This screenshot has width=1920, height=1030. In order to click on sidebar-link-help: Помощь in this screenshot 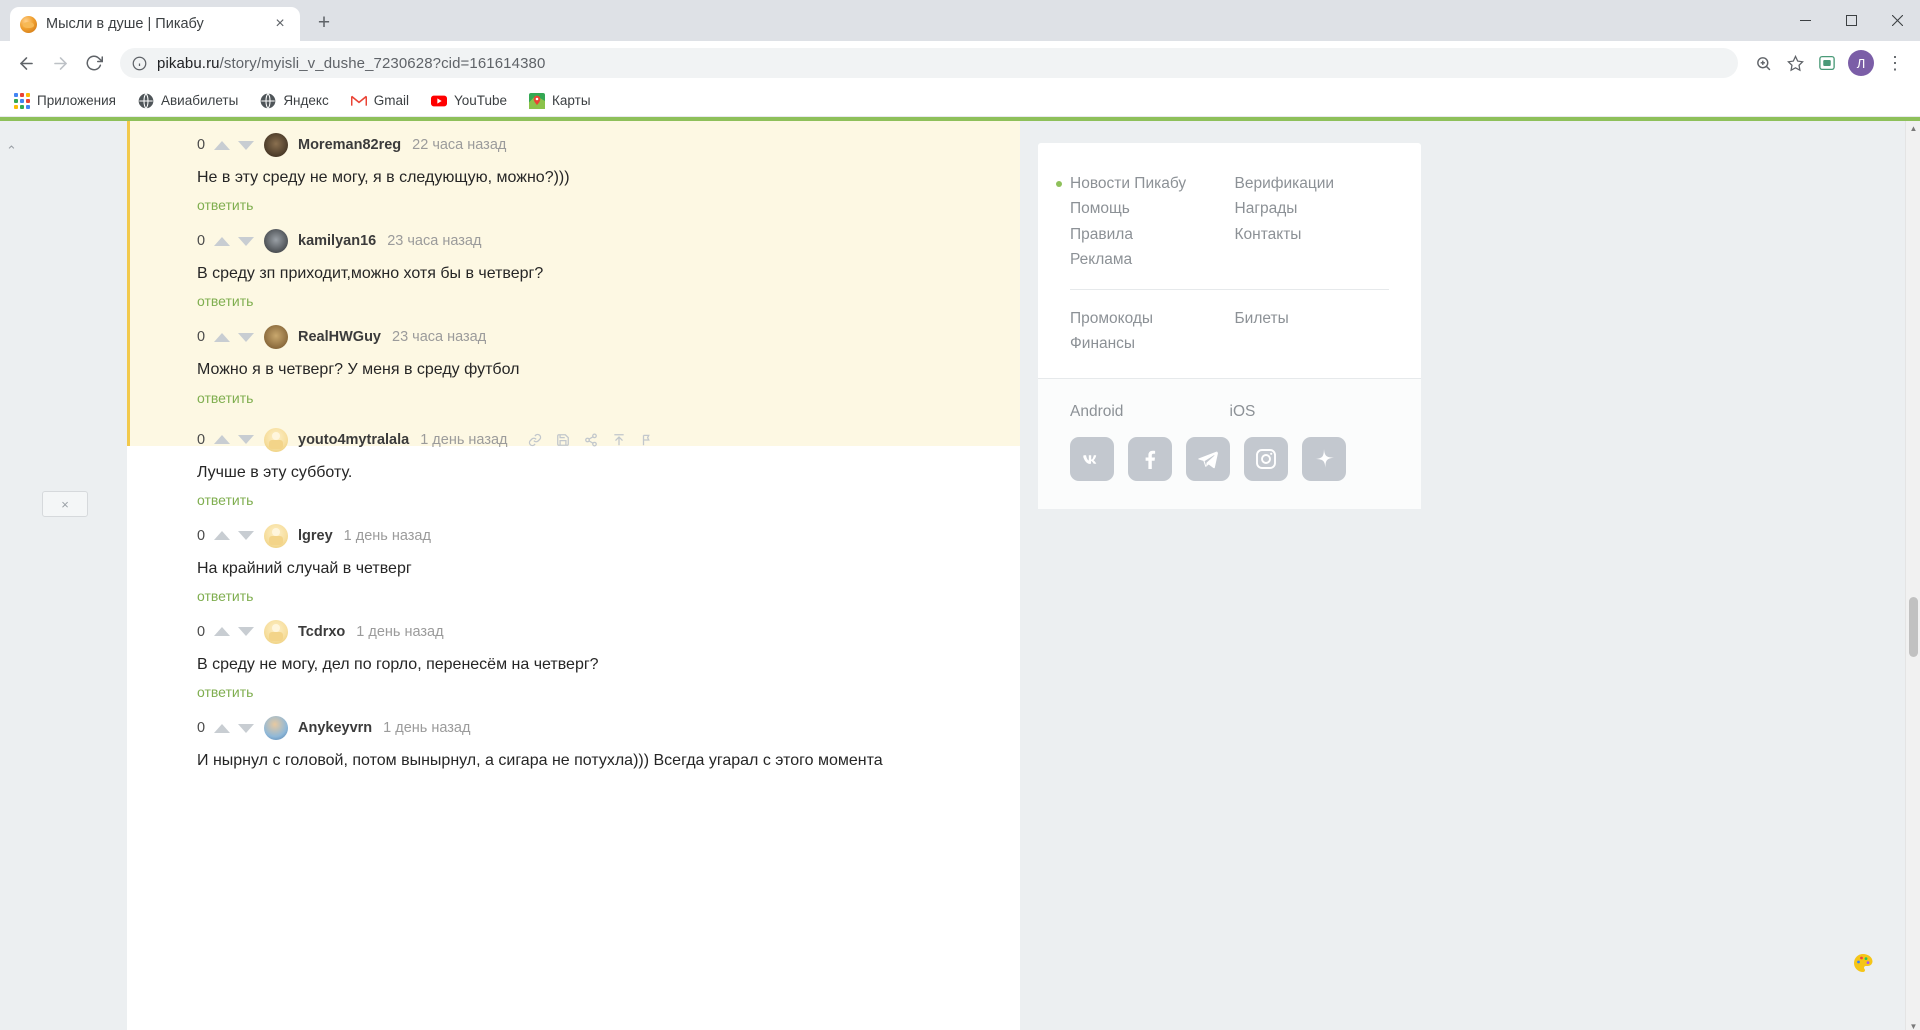, I will do `click(1147, 208)`.